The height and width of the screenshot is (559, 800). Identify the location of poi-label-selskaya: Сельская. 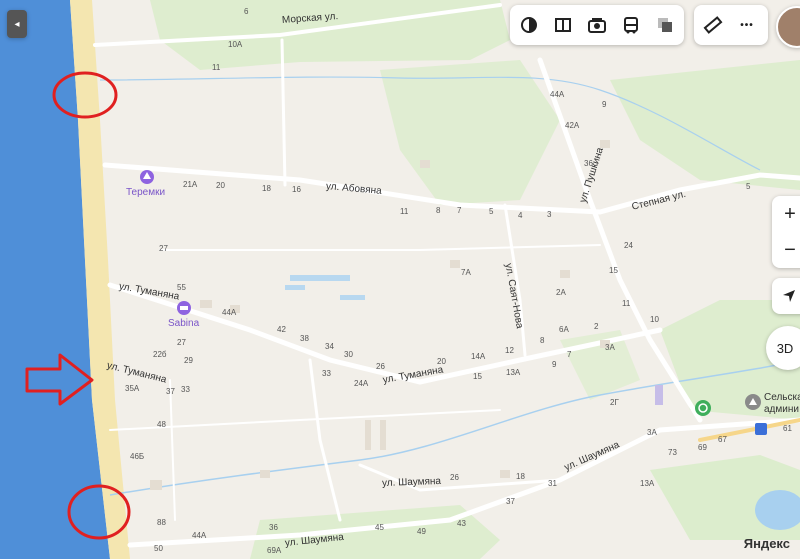
(782, 397).